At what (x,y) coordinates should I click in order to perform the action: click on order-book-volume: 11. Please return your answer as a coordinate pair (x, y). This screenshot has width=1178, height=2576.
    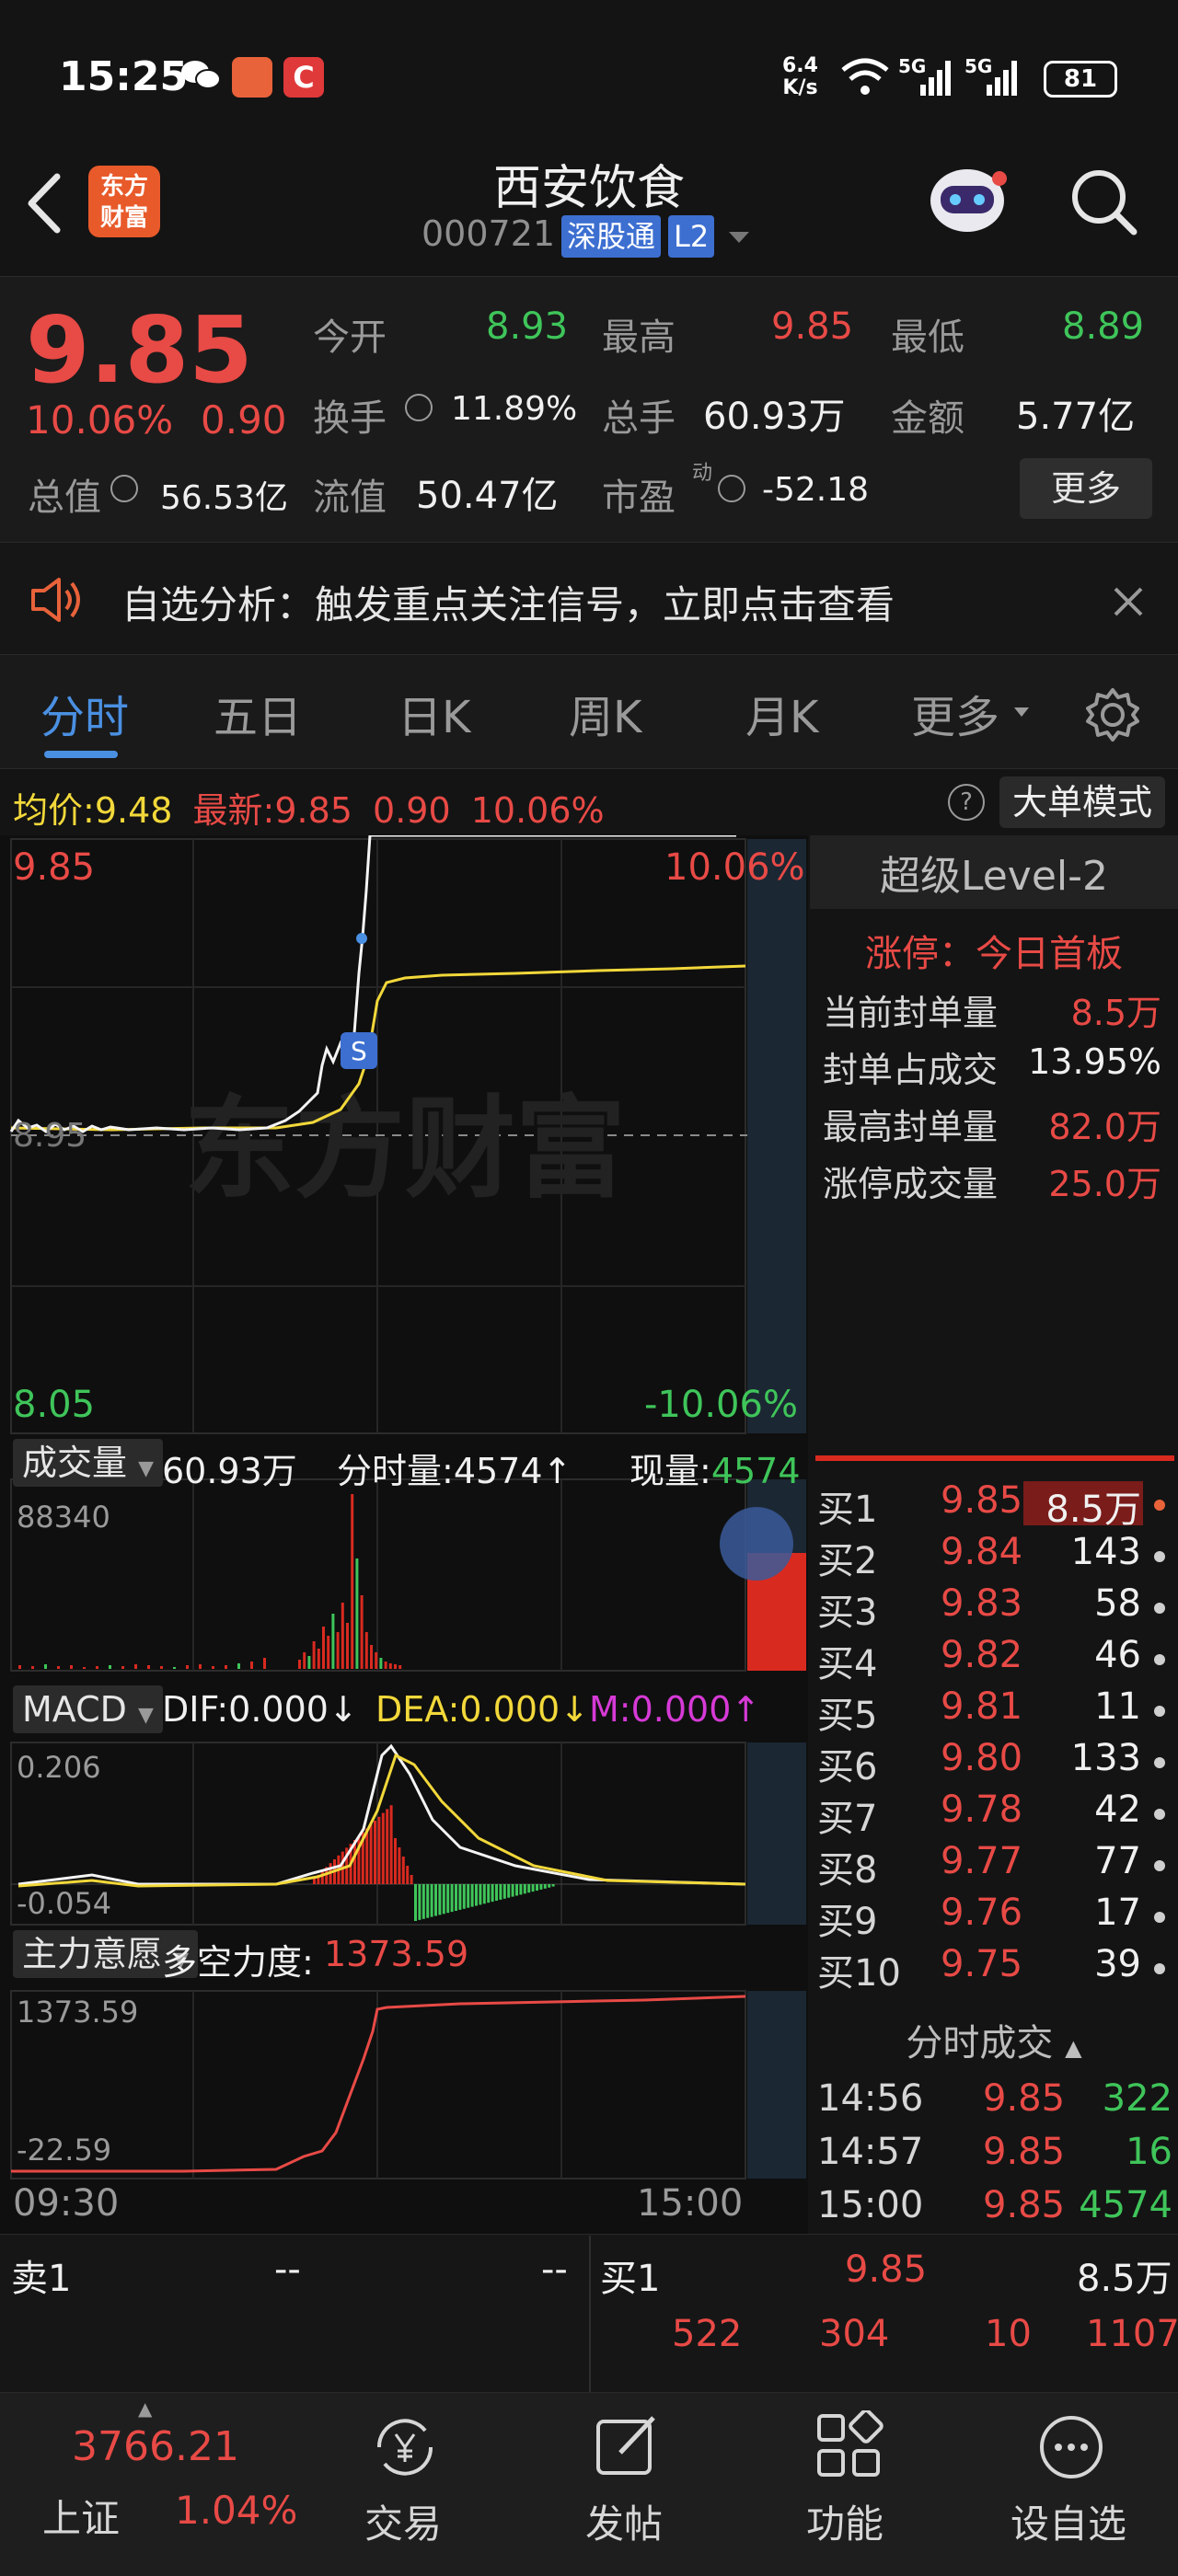
    Looking at the image, I should click on (1117, 1706).